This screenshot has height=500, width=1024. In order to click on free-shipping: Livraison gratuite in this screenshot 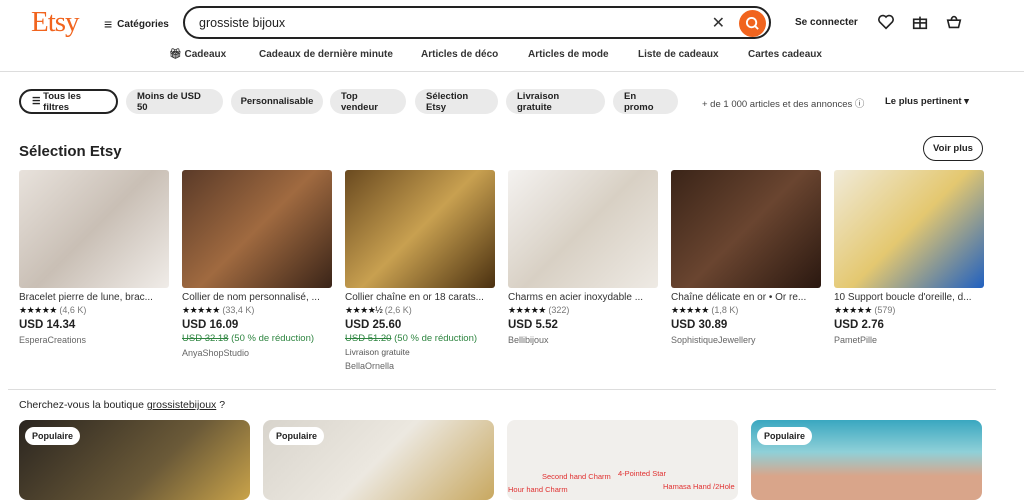, I will do `click(377, 352)`.